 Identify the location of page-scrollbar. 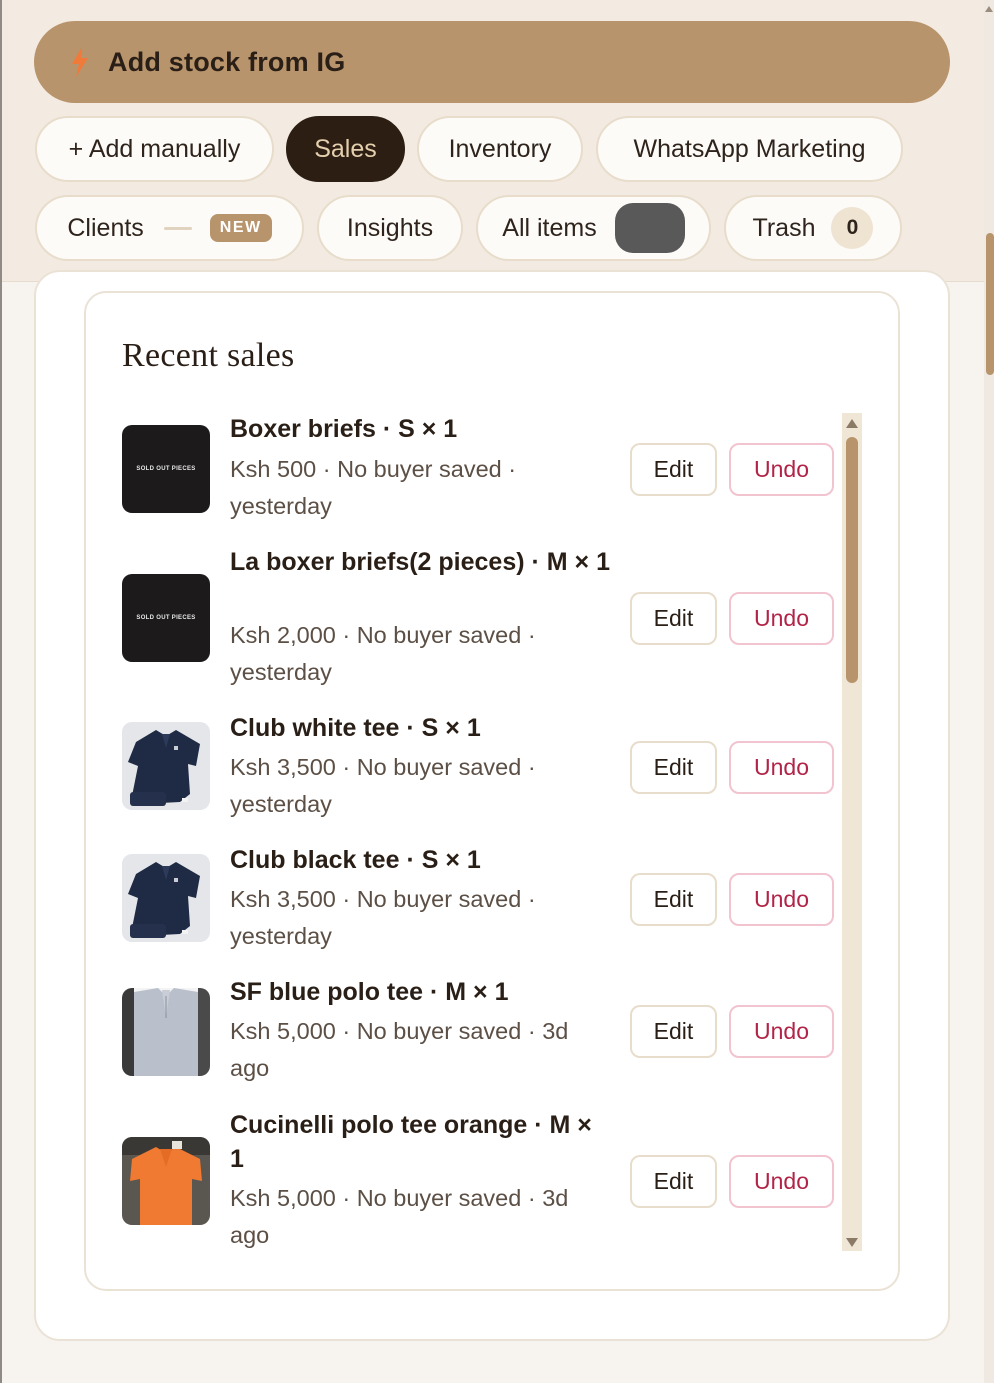
(989, 691).